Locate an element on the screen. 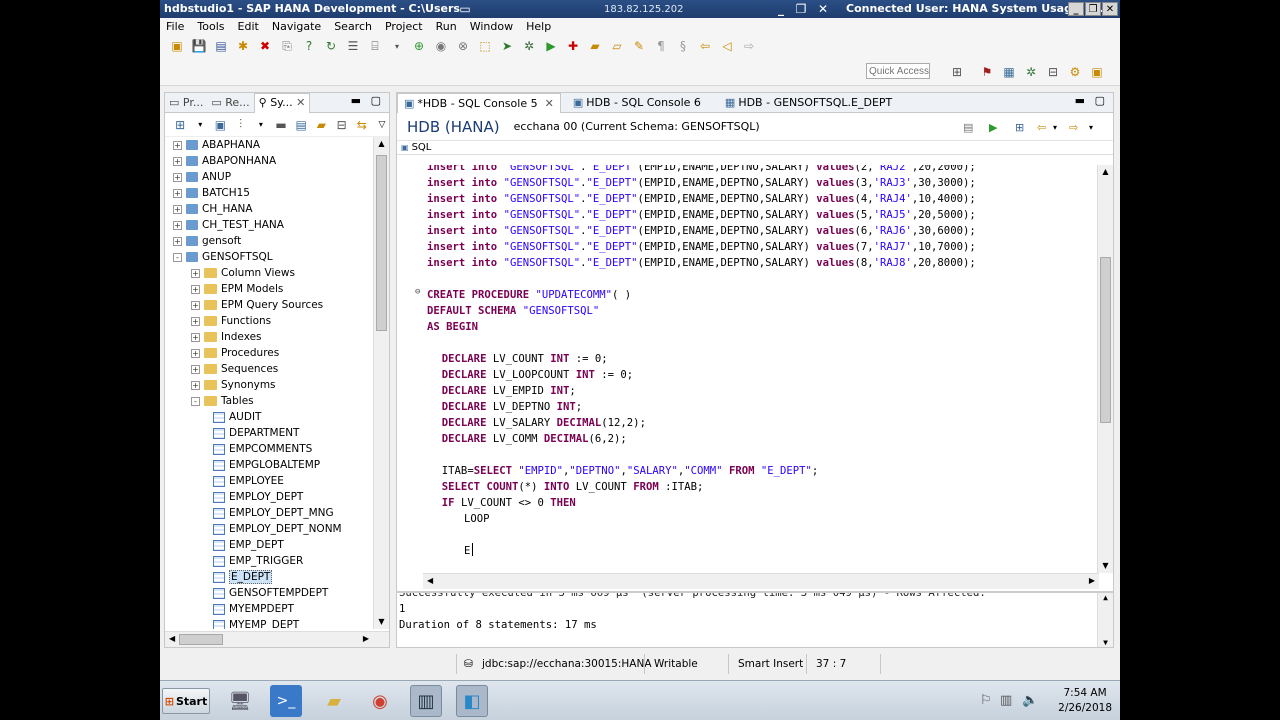 This screenshot has width=1280, height=720. list-icon: ☰ is located at coordinates (353, 46).